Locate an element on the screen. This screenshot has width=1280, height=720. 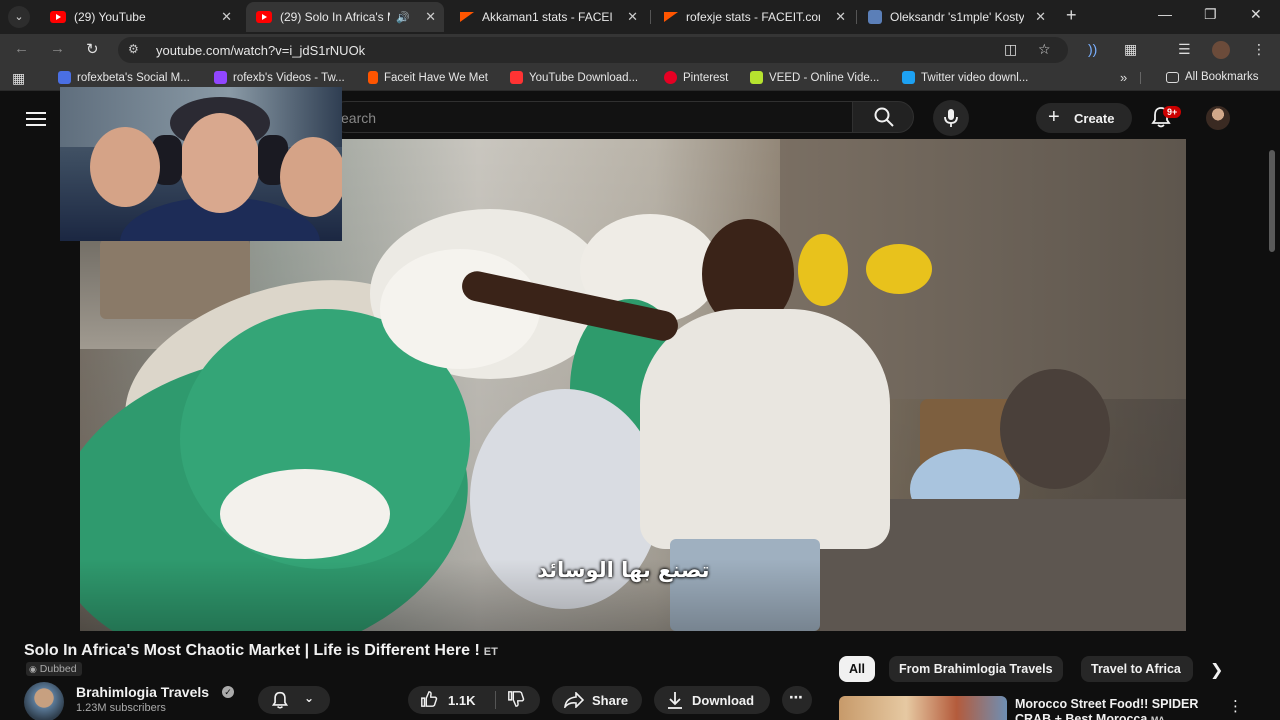
search-input: earch is located at coordinates (591, 117).